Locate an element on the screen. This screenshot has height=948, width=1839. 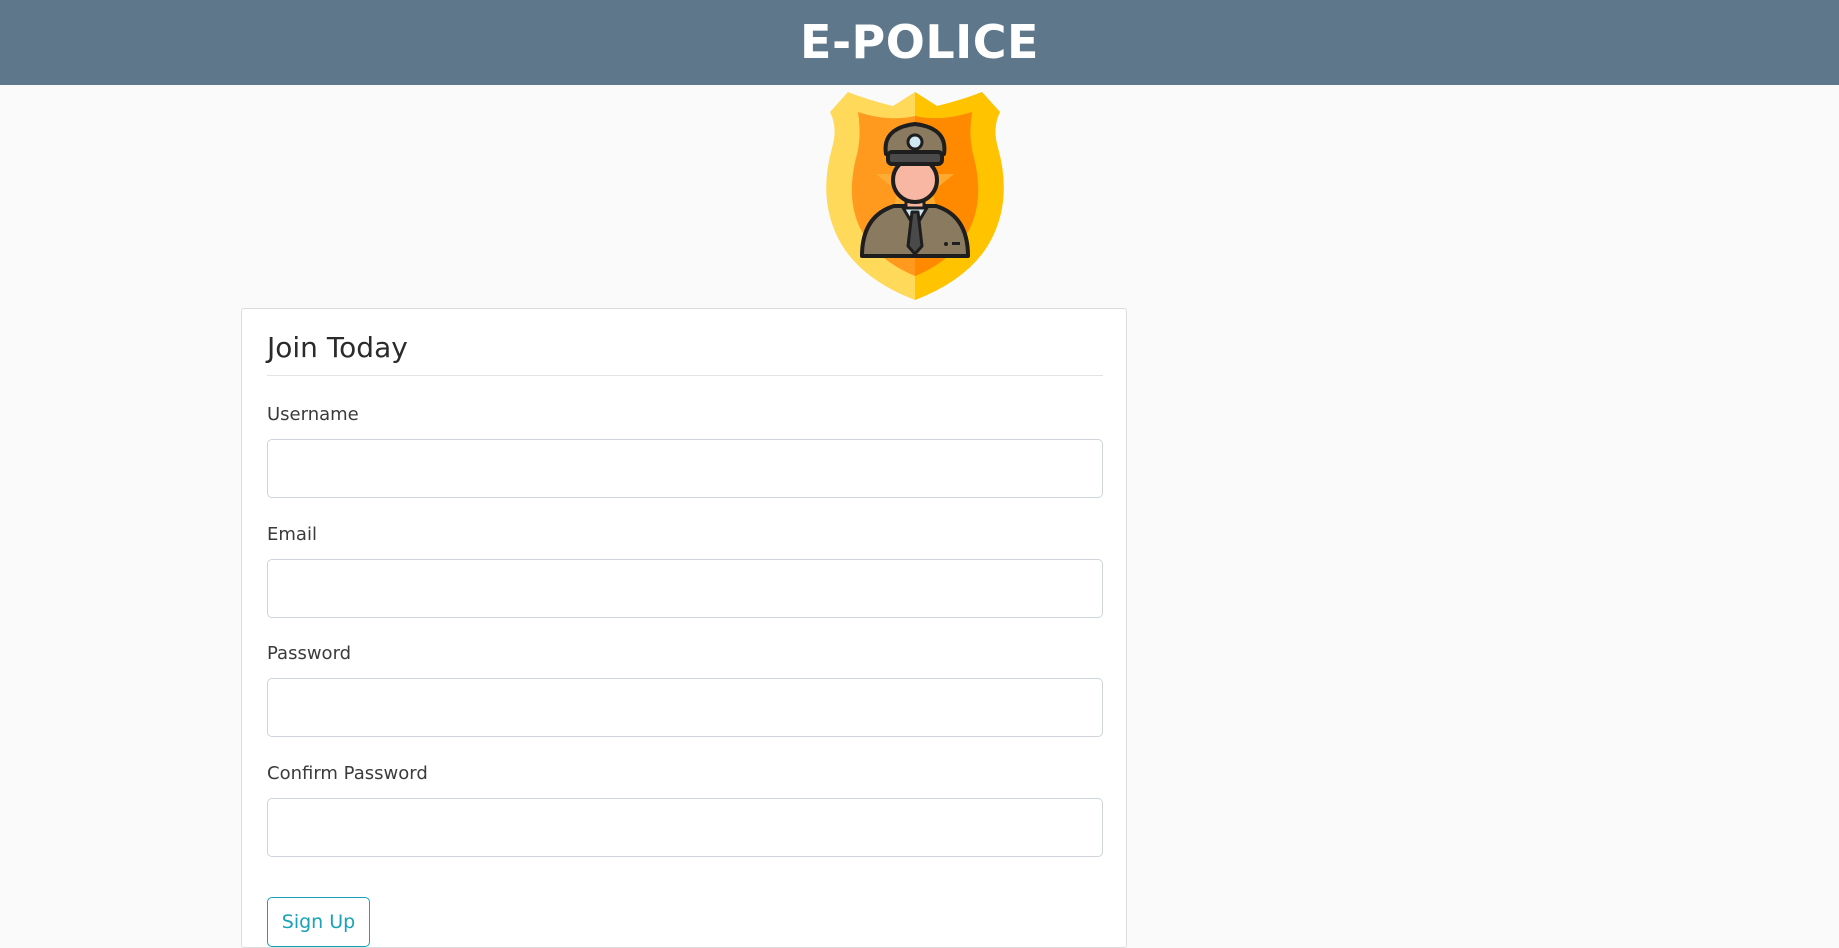
confirm-password-input is located at coordinates (685, 827).